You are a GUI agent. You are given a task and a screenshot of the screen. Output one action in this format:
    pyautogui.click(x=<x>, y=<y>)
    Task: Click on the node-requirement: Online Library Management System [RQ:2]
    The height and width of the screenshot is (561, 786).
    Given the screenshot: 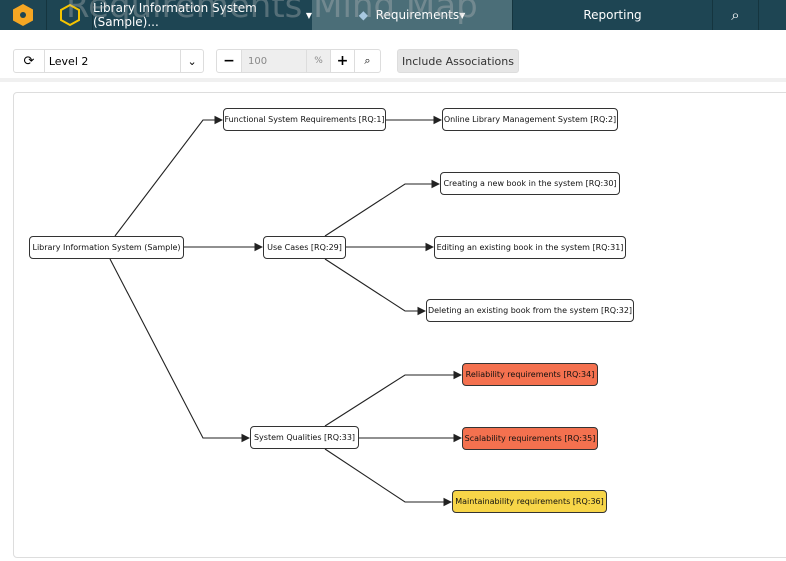 What is the action you would take?
    pyautogui.click(x=530, y=119)
    